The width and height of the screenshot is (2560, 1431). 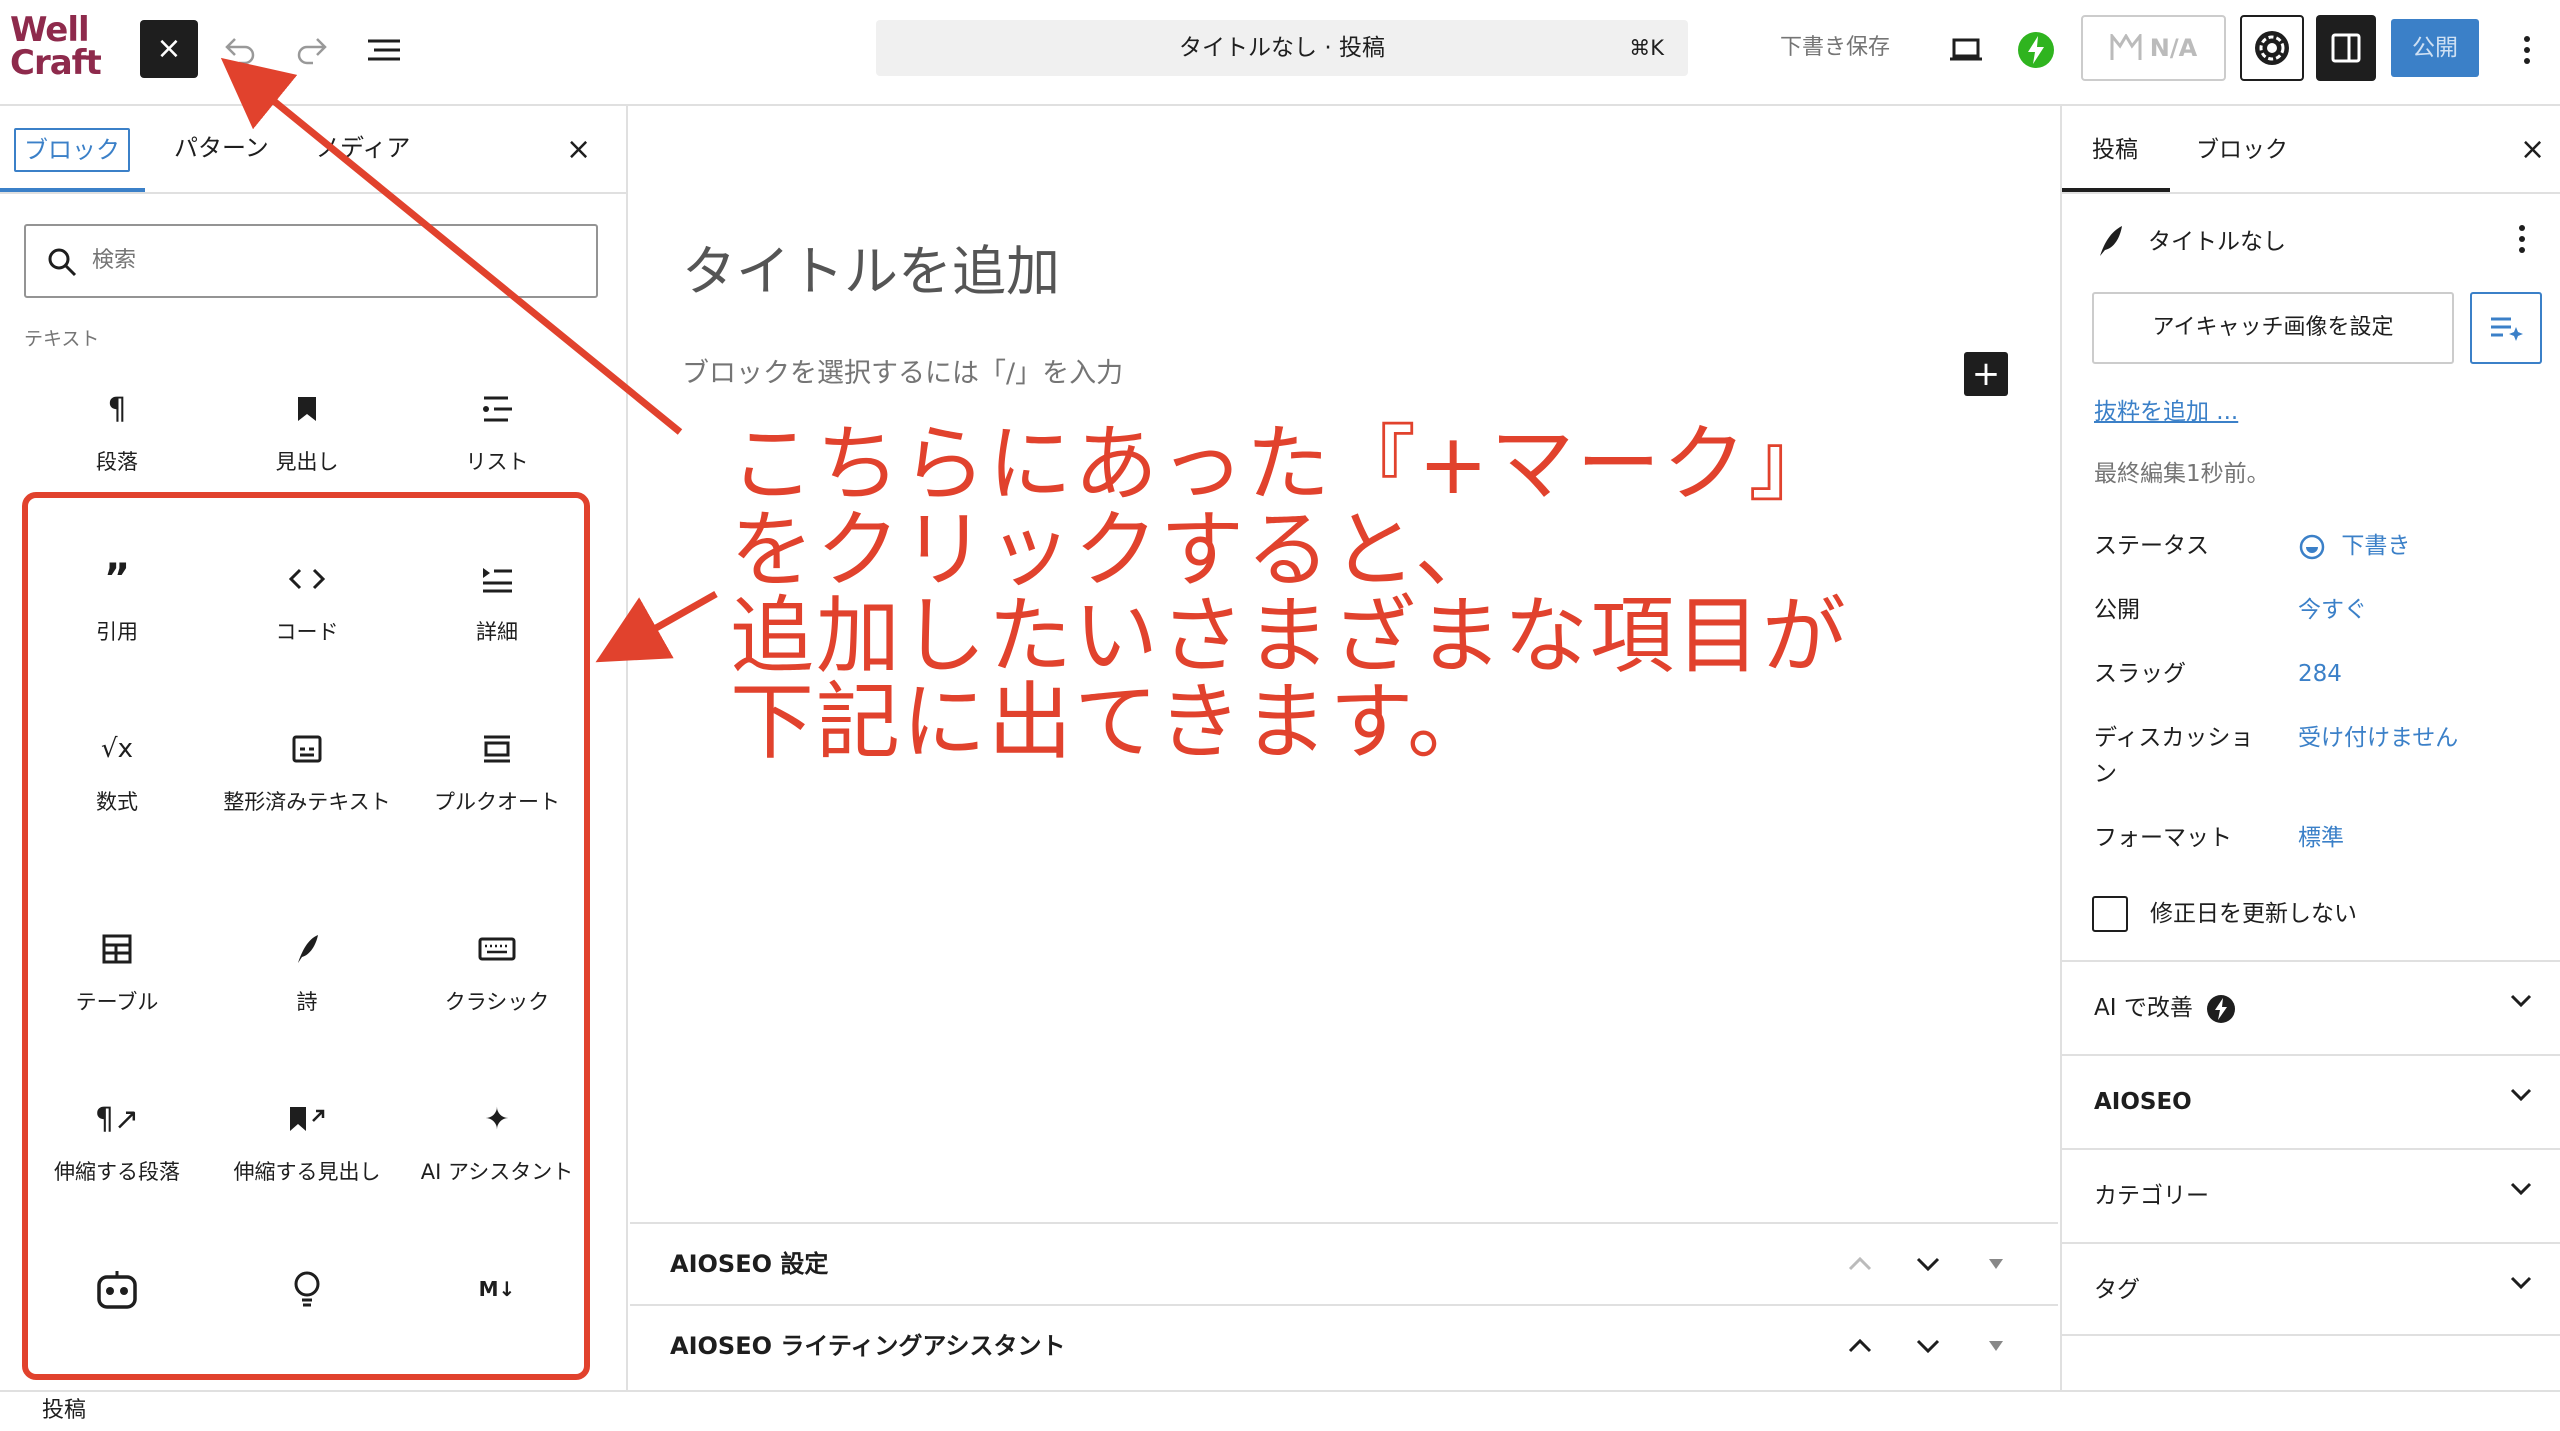 I want to click on add-block-button: +, so click(x=1986, y=374).